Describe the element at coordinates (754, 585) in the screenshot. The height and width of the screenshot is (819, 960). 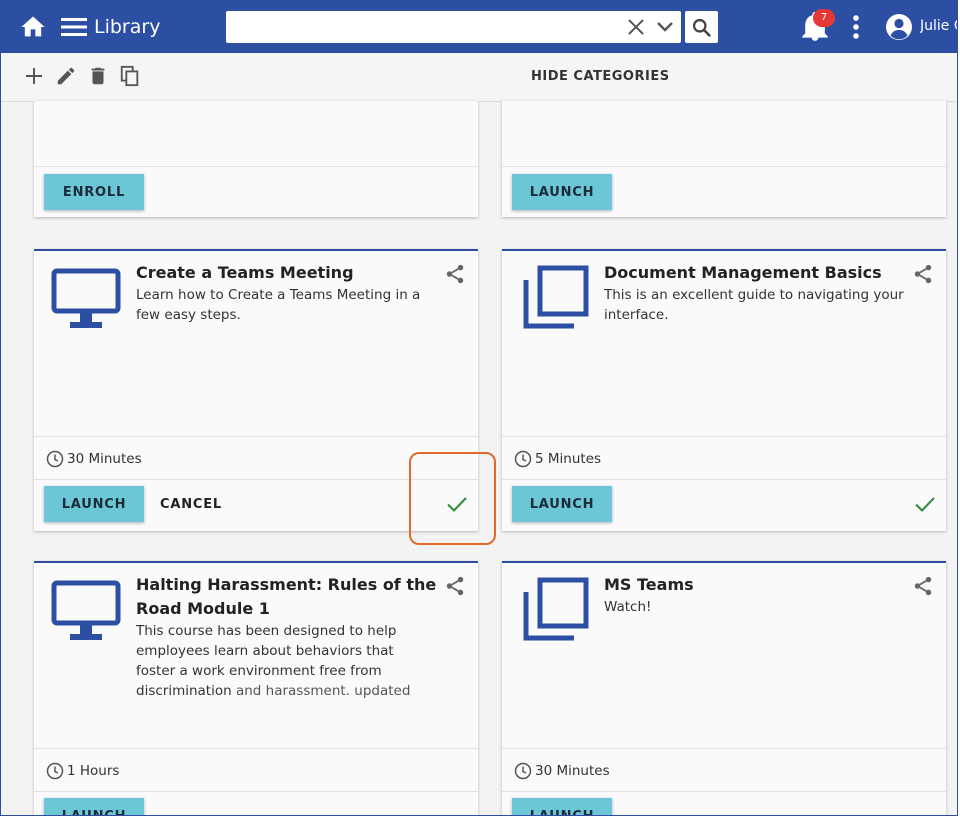
I see `card-title: MS Teams` at that location.